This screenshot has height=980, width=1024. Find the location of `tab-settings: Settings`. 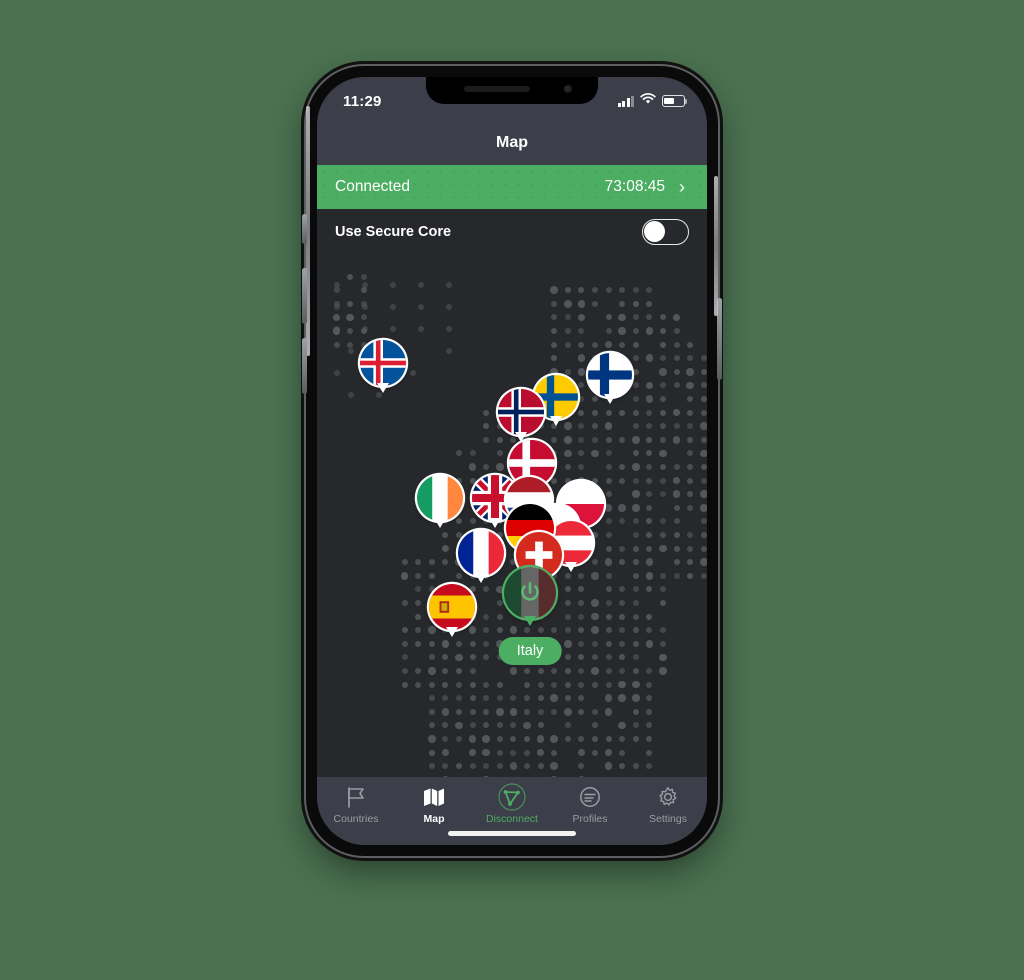

tab-settings: Settings is located at coordinates (668, 805).